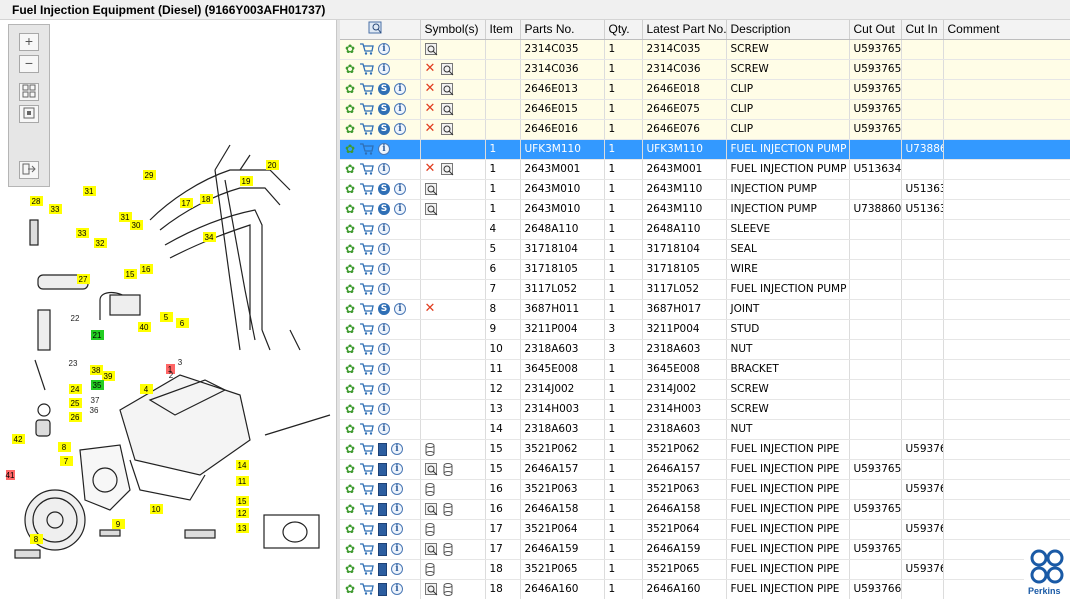 The height and width of the screenshot is (599, 1070). What do you see at coordinates (29, 64) in the screenshot?
I see `zoom-out-button: −` at bounding box center [29, 64].